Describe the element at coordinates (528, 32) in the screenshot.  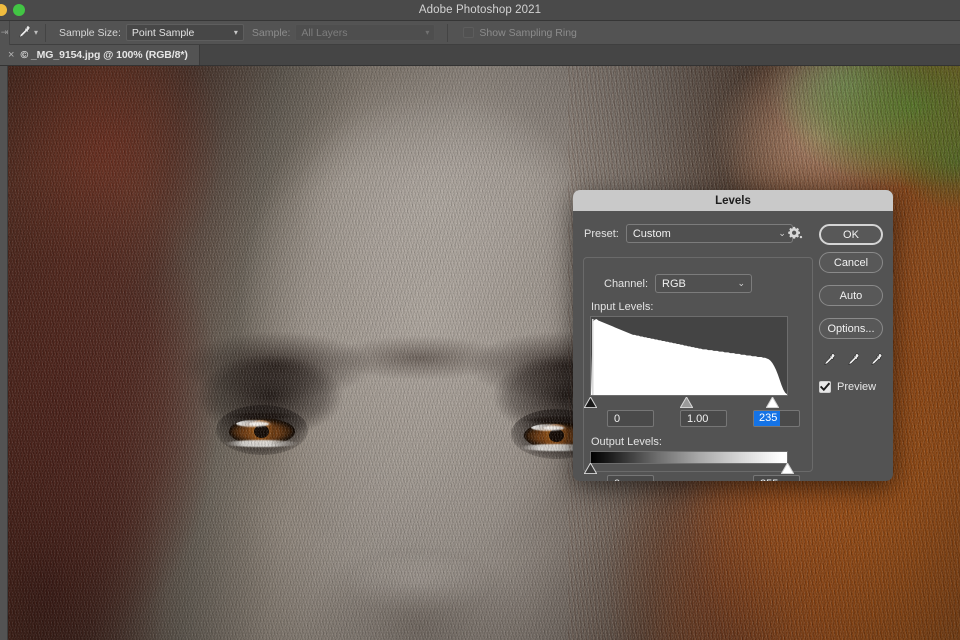
I see `show-sampling-ring-label: Show Sampling Ring` at that location.